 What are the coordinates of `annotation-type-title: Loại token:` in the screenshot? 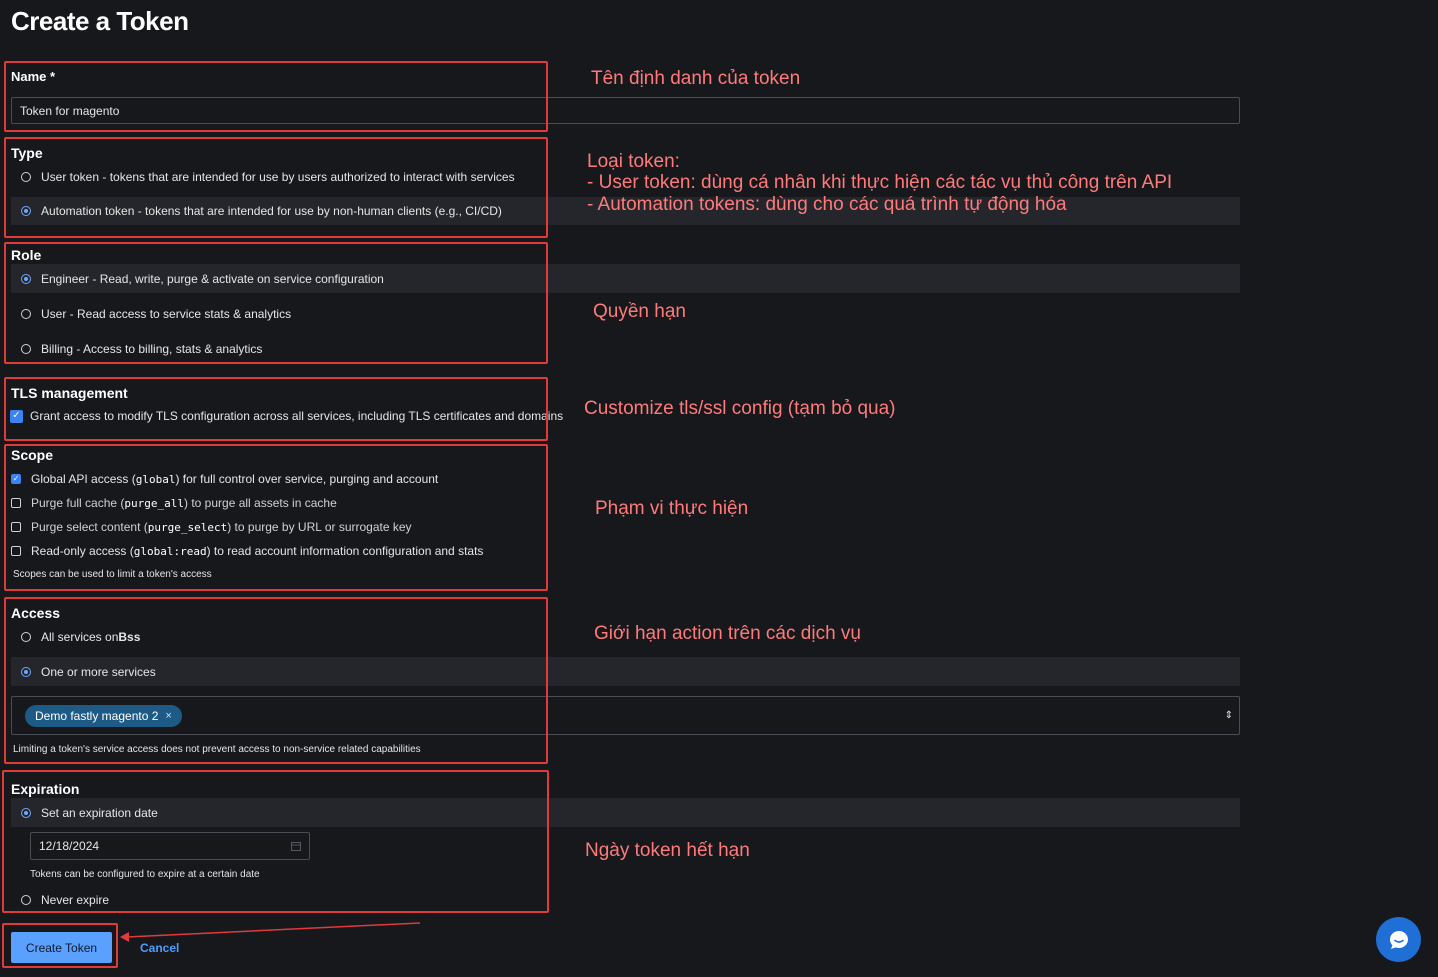 It's located at (633, 161).